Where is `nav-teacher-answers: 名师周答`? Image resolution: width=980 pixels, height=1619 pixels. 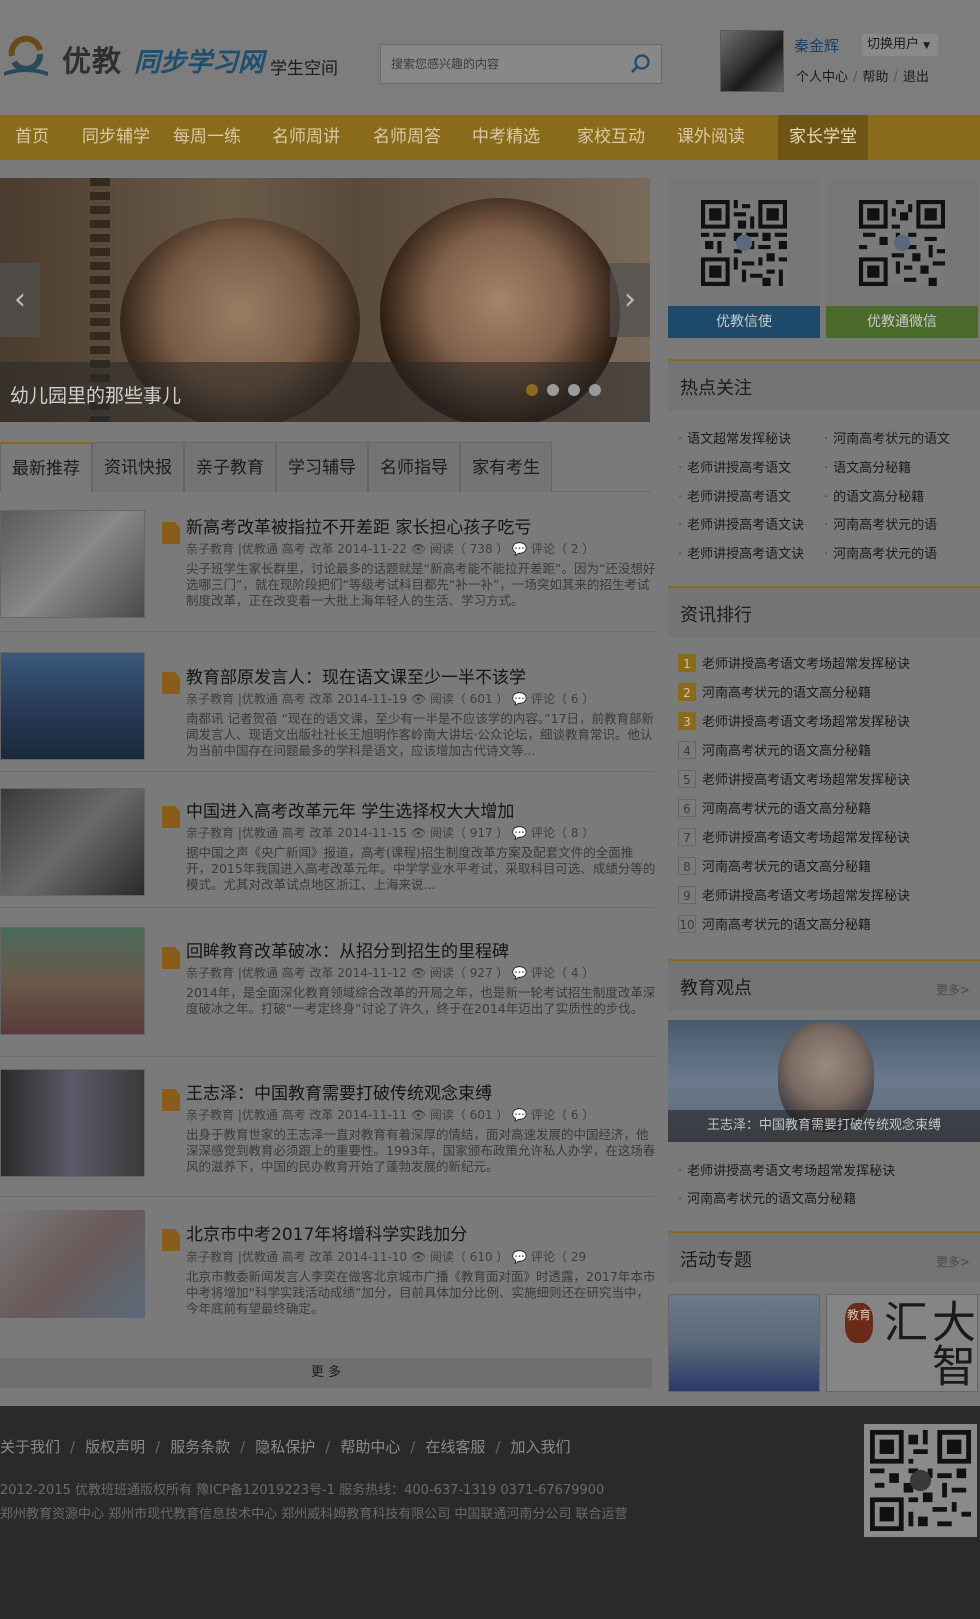 nav-teacher-answers: 名师周答 is located at coordinates (407, 137).